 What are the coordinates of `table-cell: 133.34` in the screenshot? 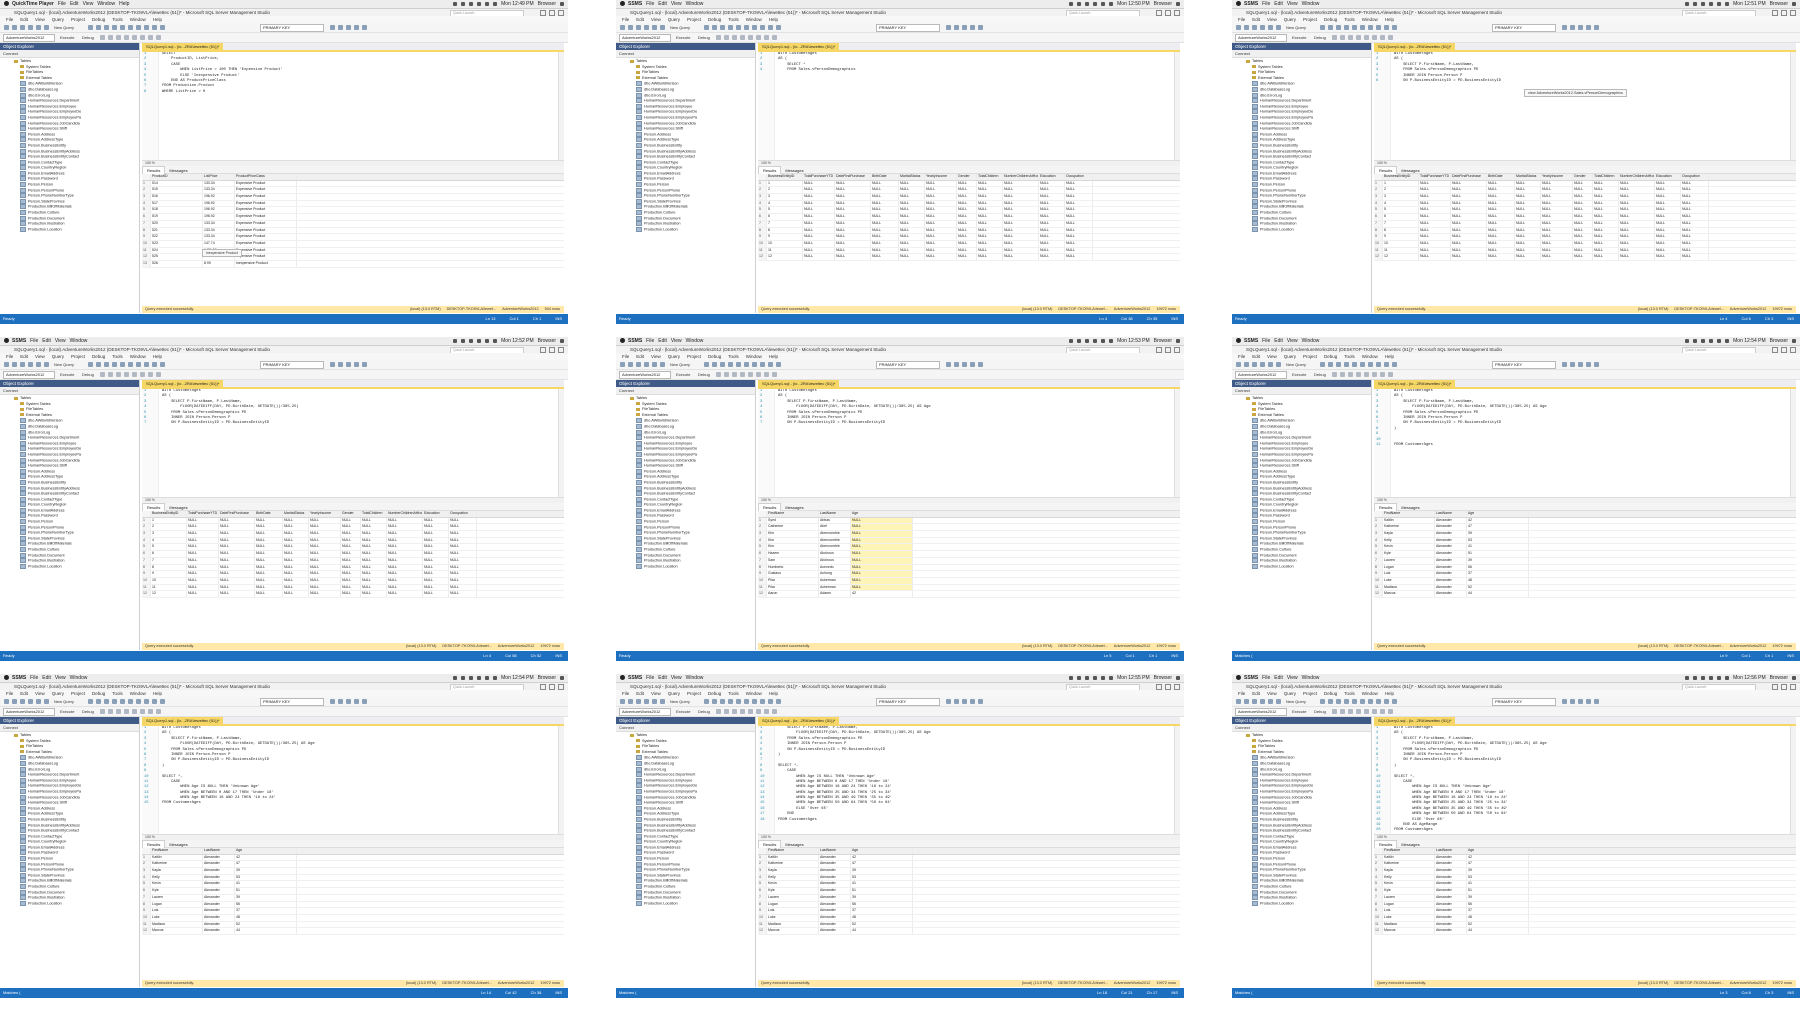 It's located at (219, 223).